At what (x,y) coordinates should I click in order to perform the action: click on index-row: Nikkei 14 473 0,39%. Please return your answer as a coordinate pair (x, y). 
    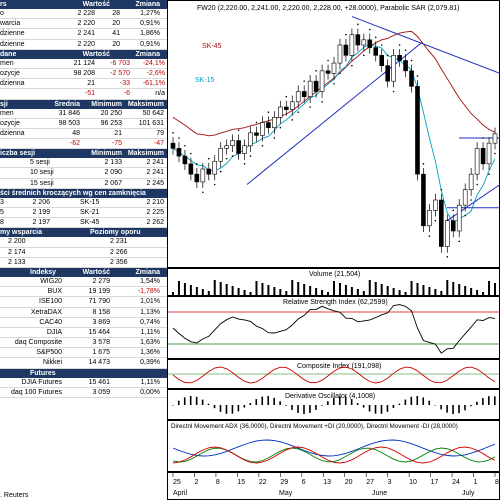
    Looking at the image, I should click on (83, 363).